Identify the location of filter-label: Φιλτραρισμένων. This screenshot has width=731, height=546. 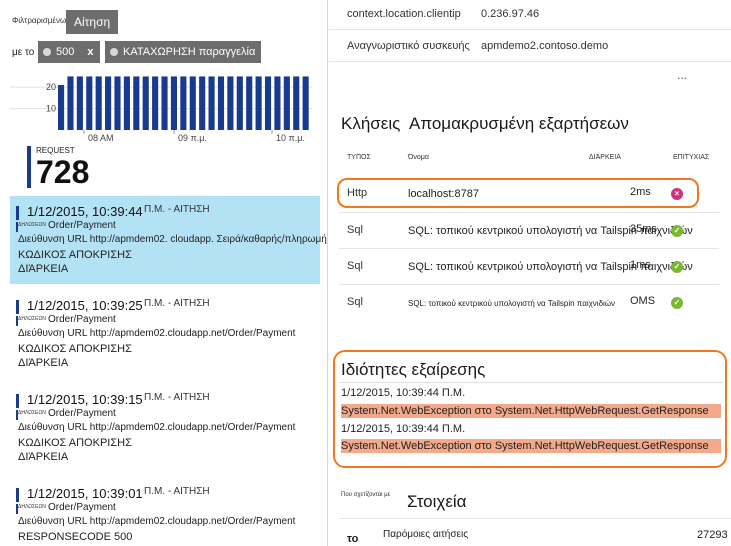
(41, 20).